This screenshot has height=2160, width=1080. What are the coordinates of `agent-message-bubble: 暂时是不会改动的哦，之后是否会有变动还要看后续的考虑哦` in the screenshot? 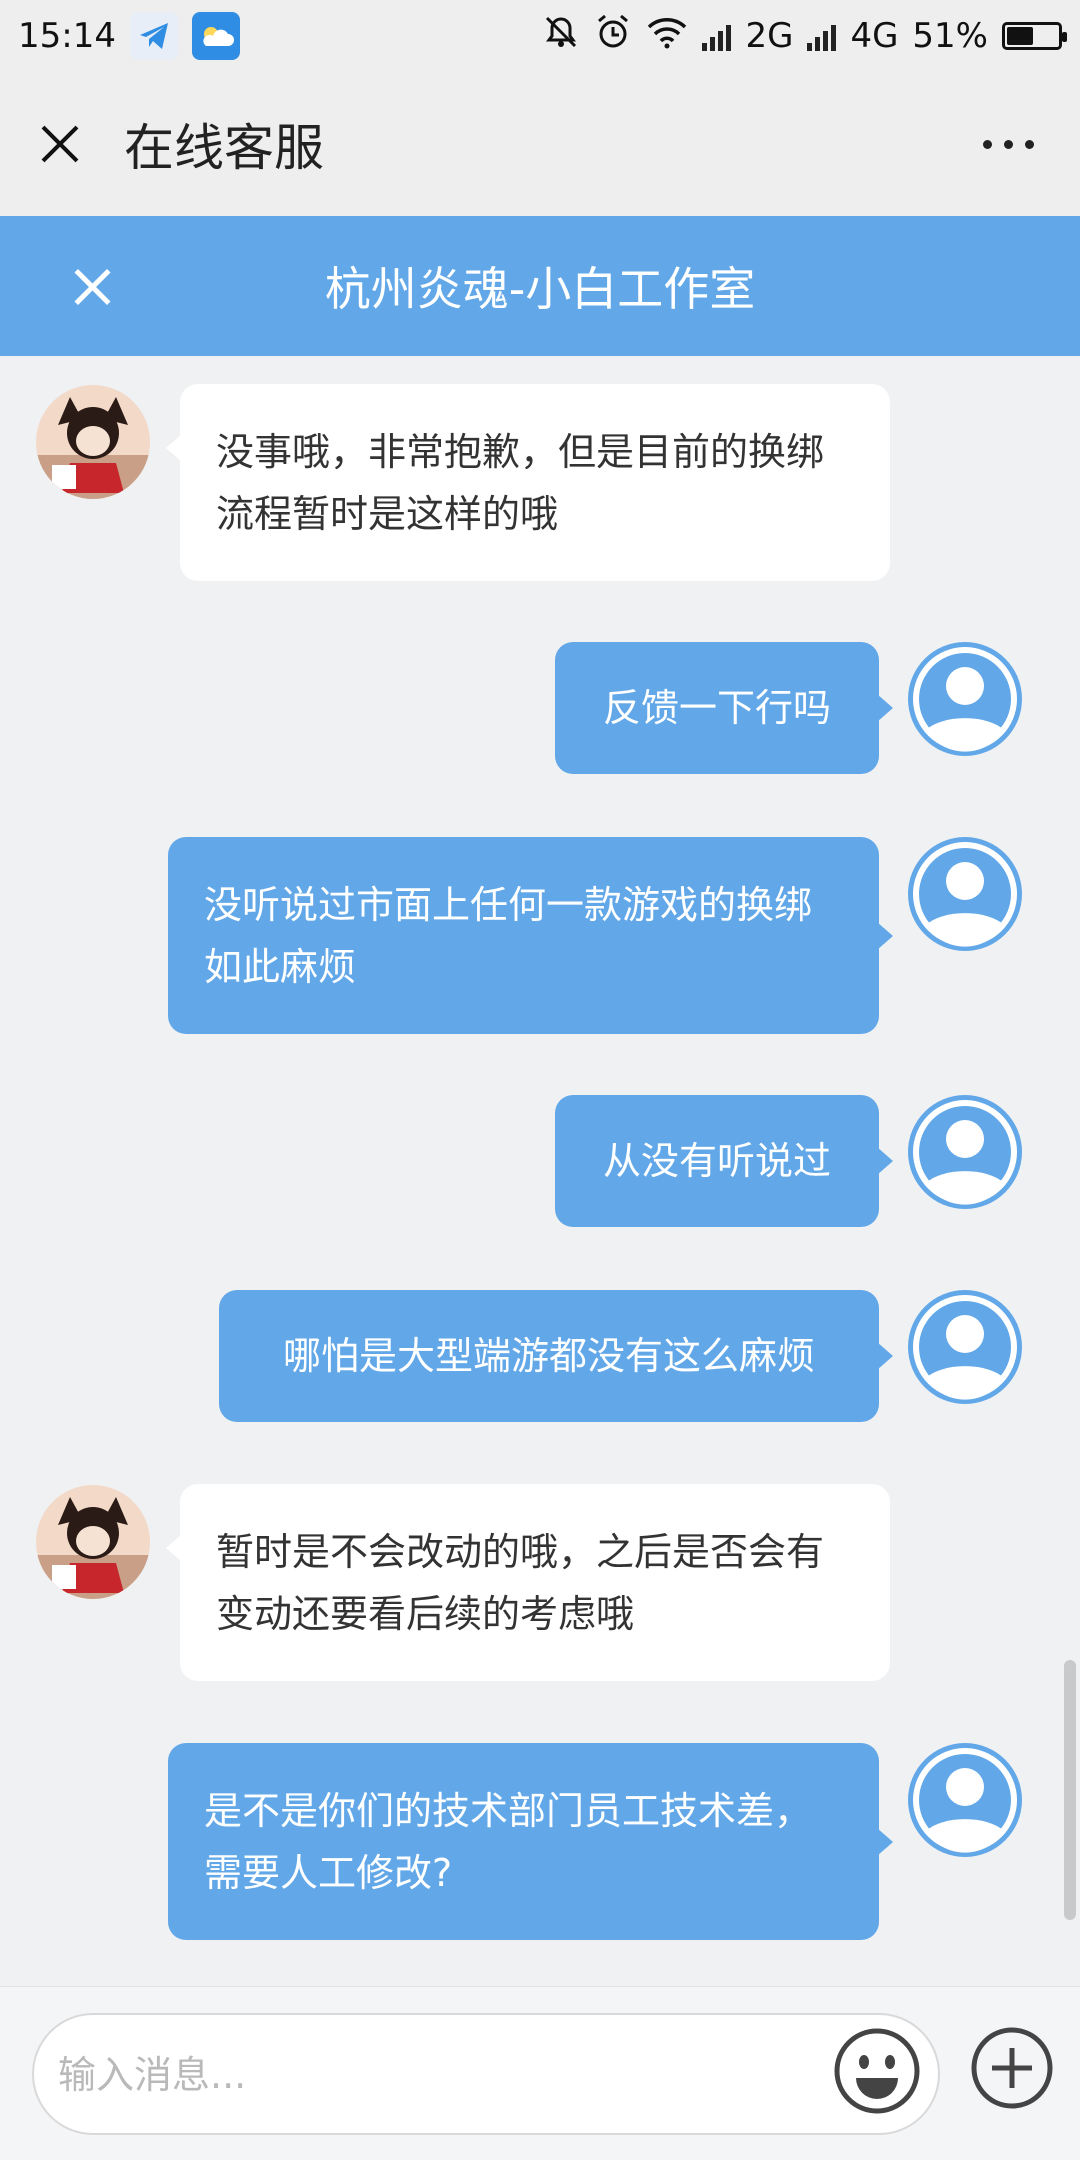 It's located at (528, 1582).